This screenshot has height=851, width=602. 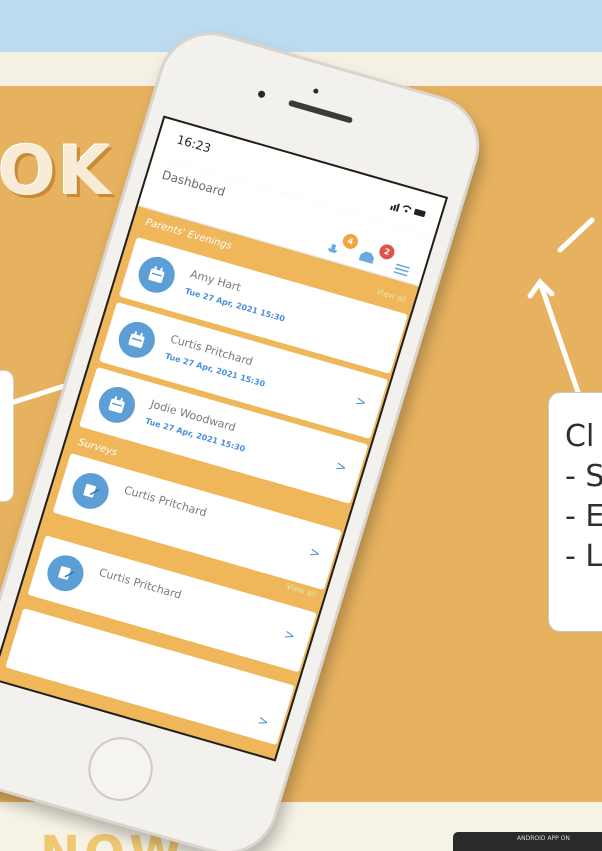 What do you see at coordinates (580, 436) in the screenshot?
I see `callout-line: Cl` at bounding box center [580, 436].